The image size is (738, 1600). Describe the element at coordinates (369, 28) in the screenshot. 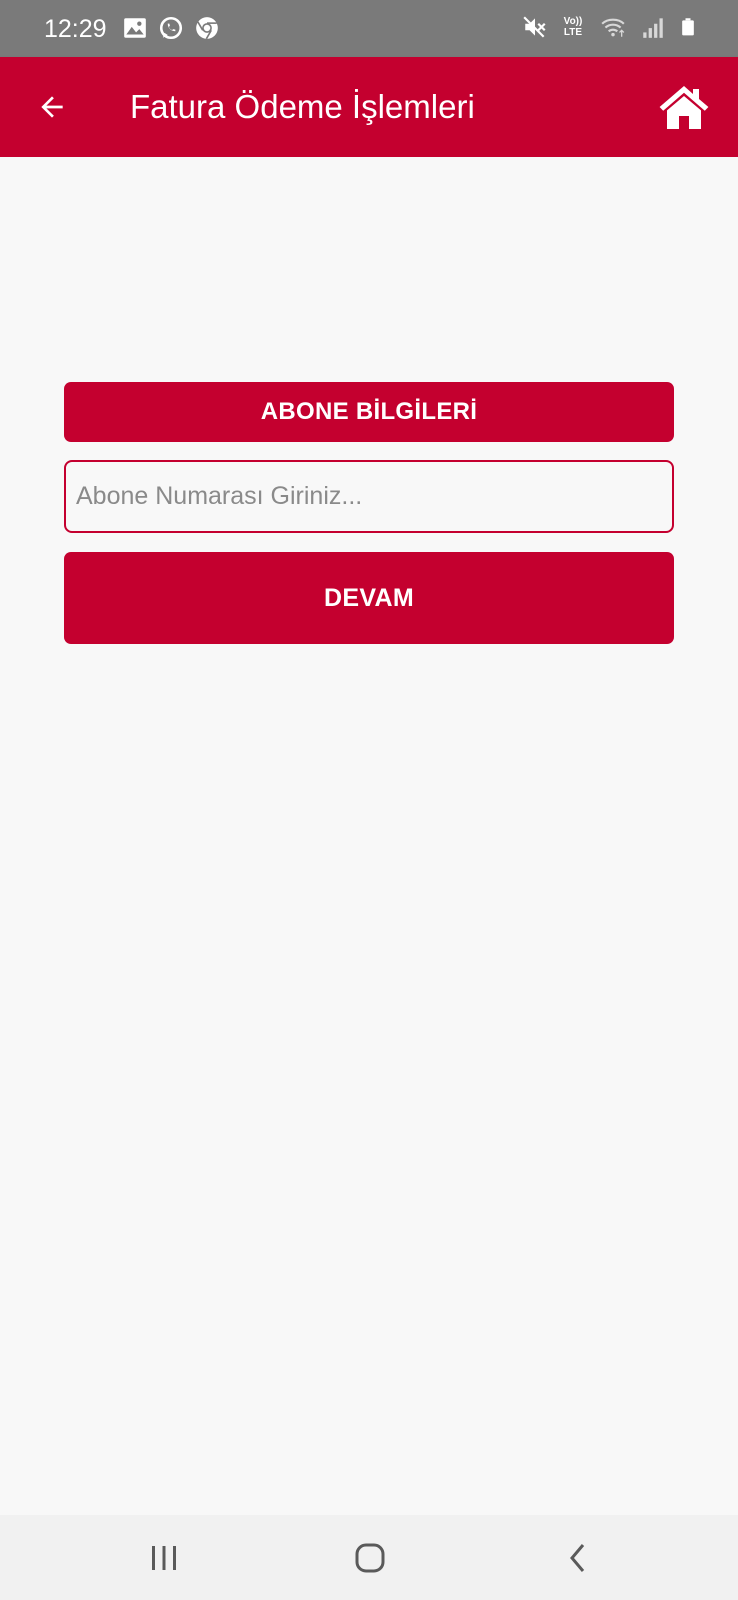

I see `status-bar: 12:29 Vo)) LTE` at that location.